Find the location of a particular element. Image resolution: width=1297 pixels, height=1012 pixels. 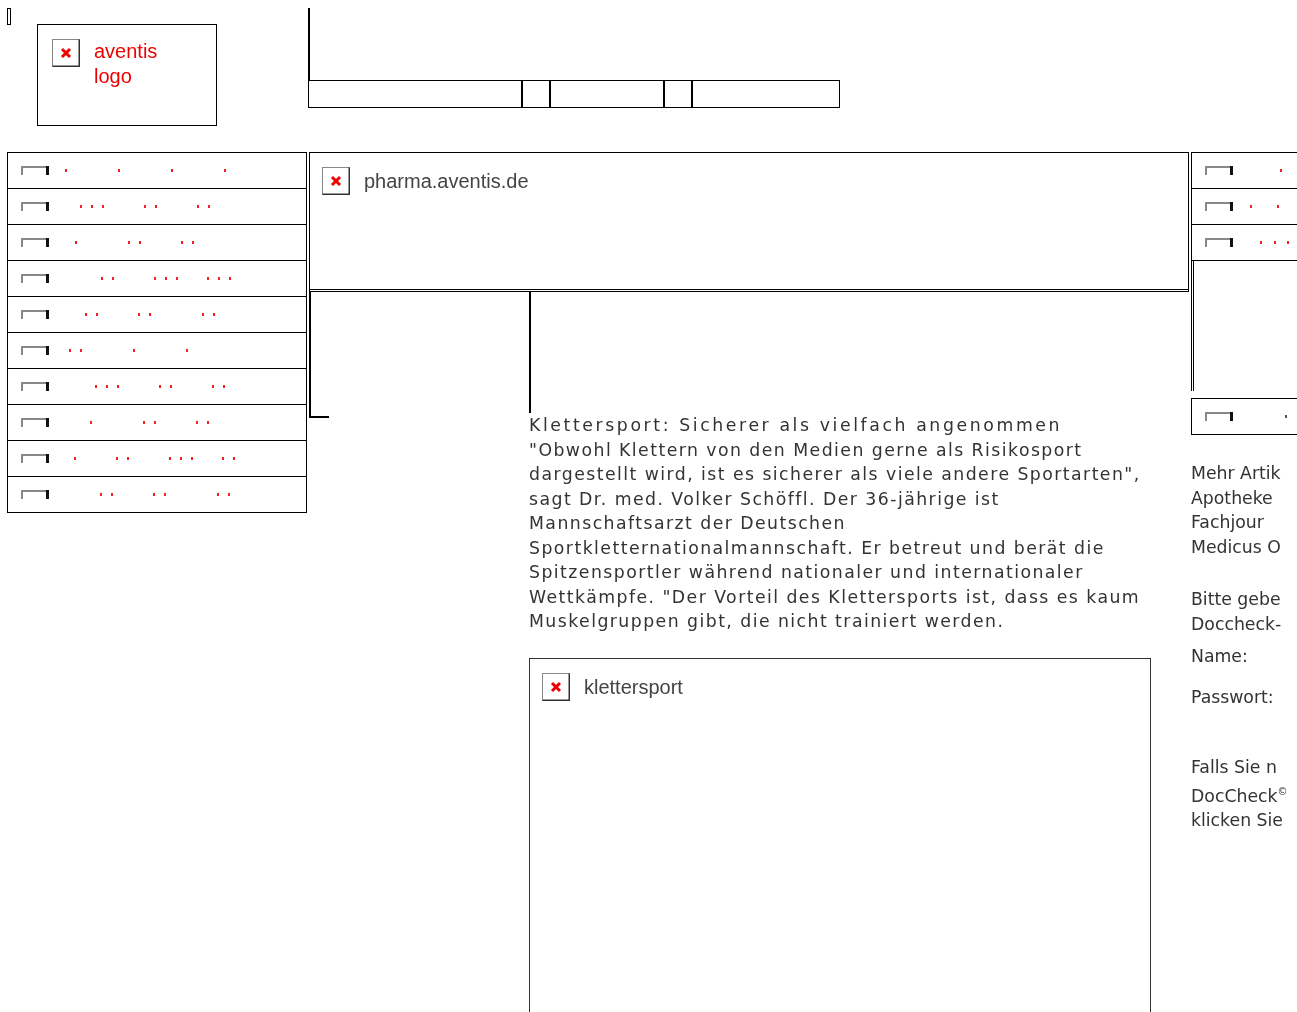

logo-alt-text: aventis logo is located at coordinates (126, 64).